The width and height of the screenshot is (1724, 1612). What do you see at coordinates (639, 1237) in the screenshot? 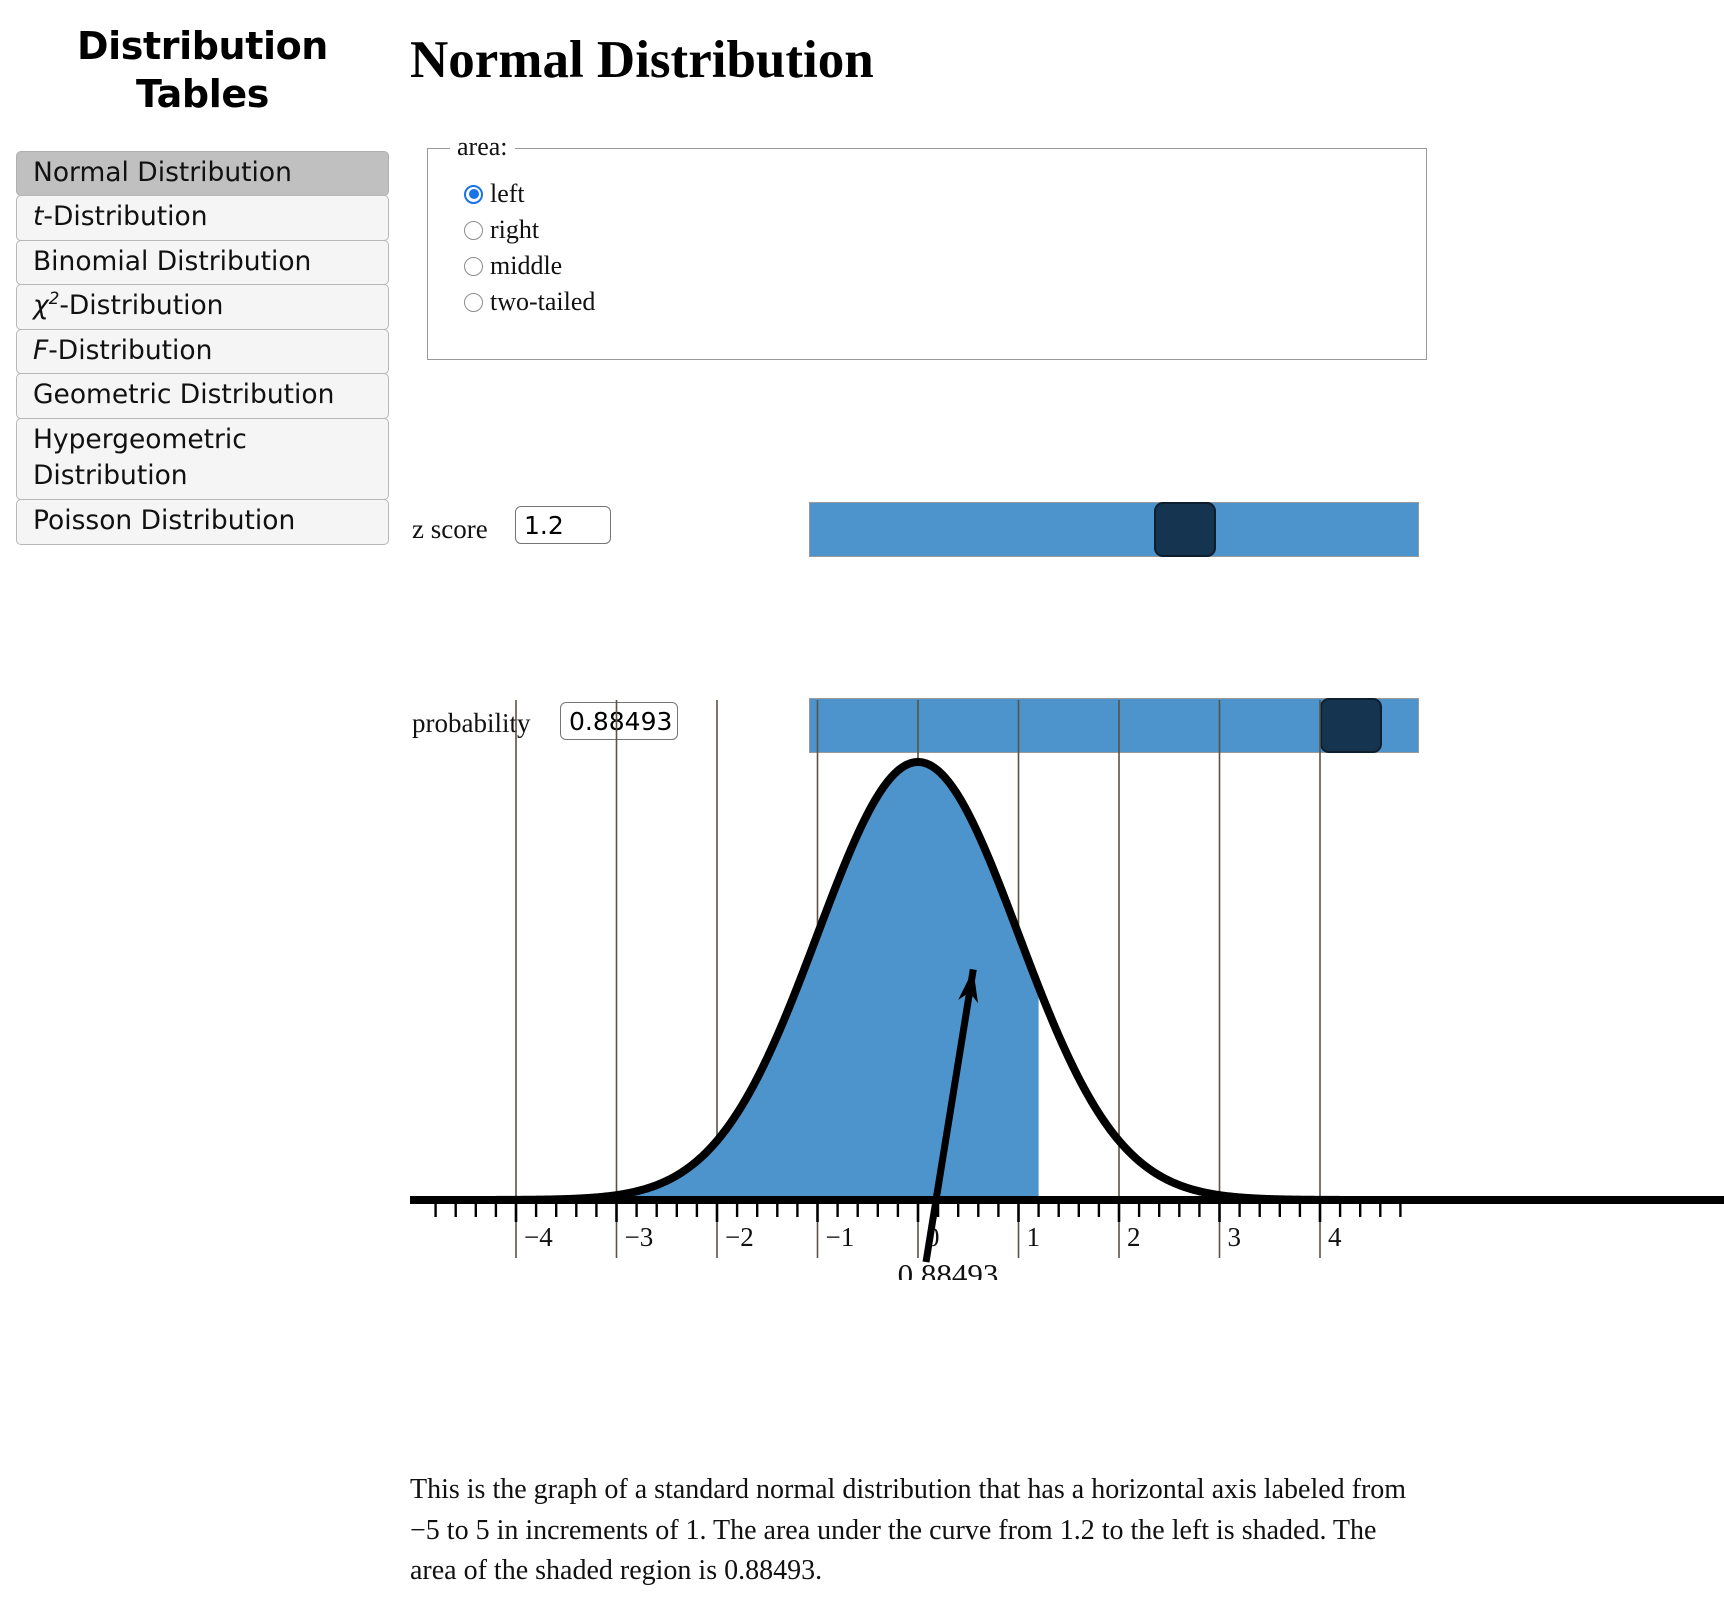
I see `chart-tick-label: −3` at bounding box center [639, 1237].